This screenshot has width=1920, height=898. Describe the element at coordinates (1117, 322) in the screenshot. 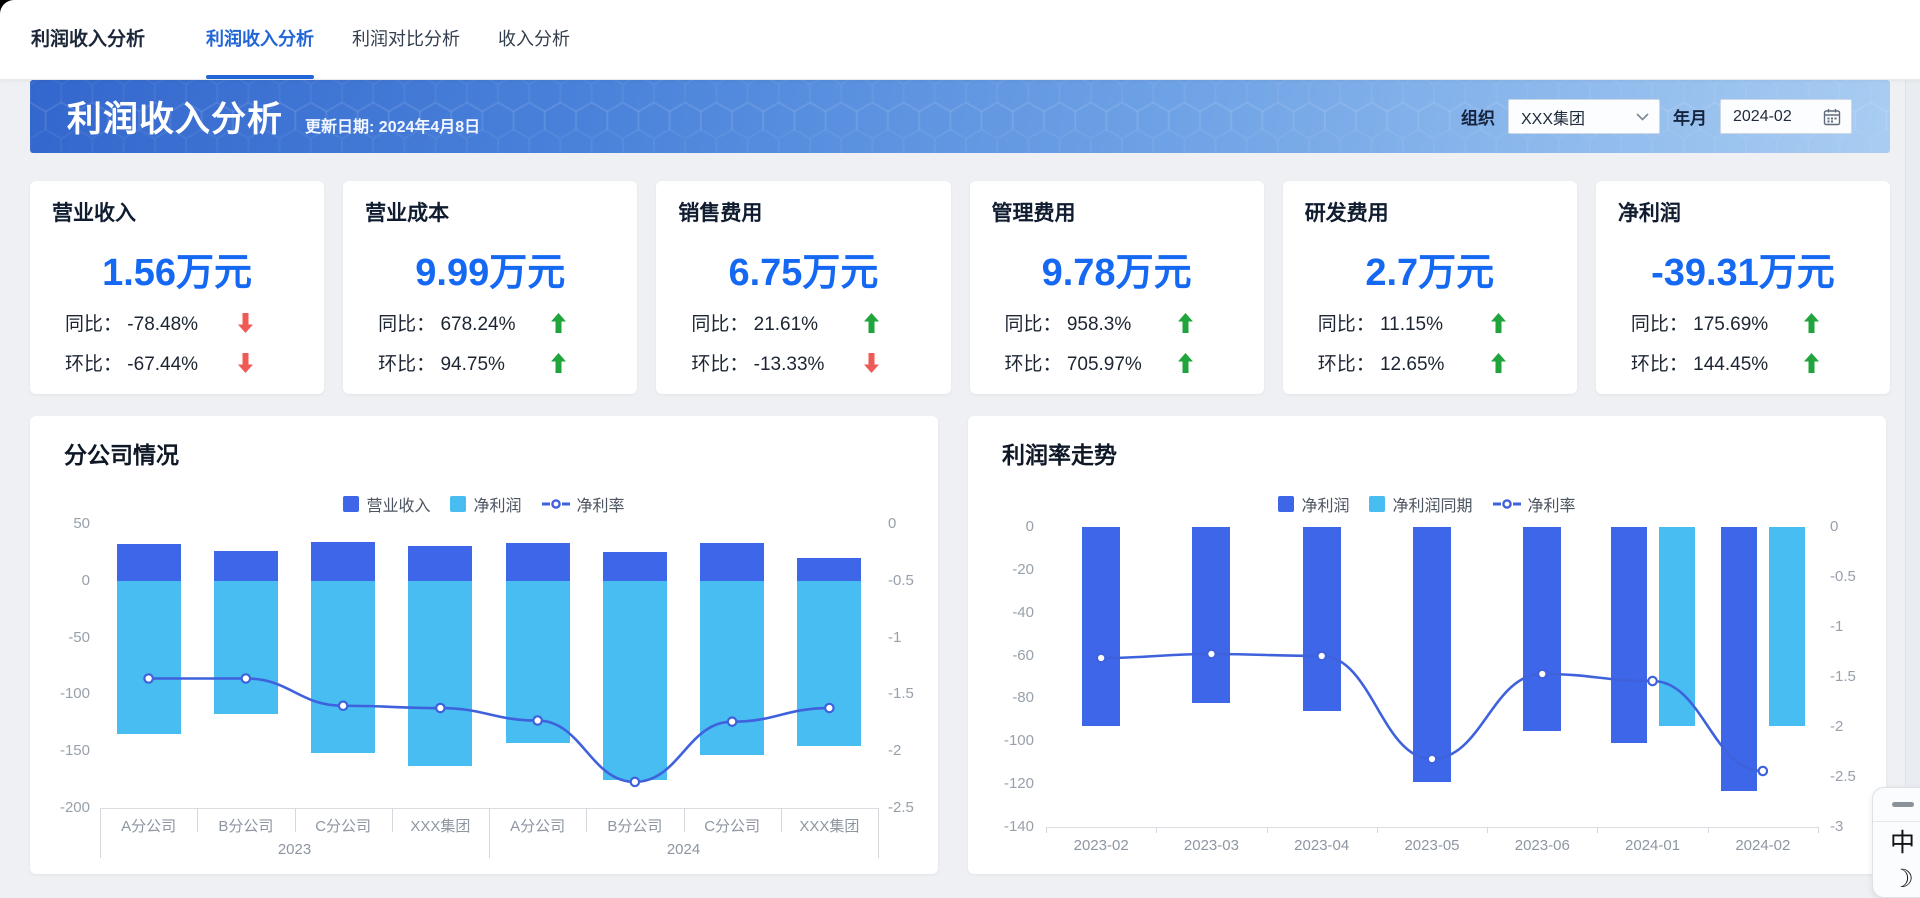

I see `kpi-yoy-row: 同比： 958.3%` at that location.